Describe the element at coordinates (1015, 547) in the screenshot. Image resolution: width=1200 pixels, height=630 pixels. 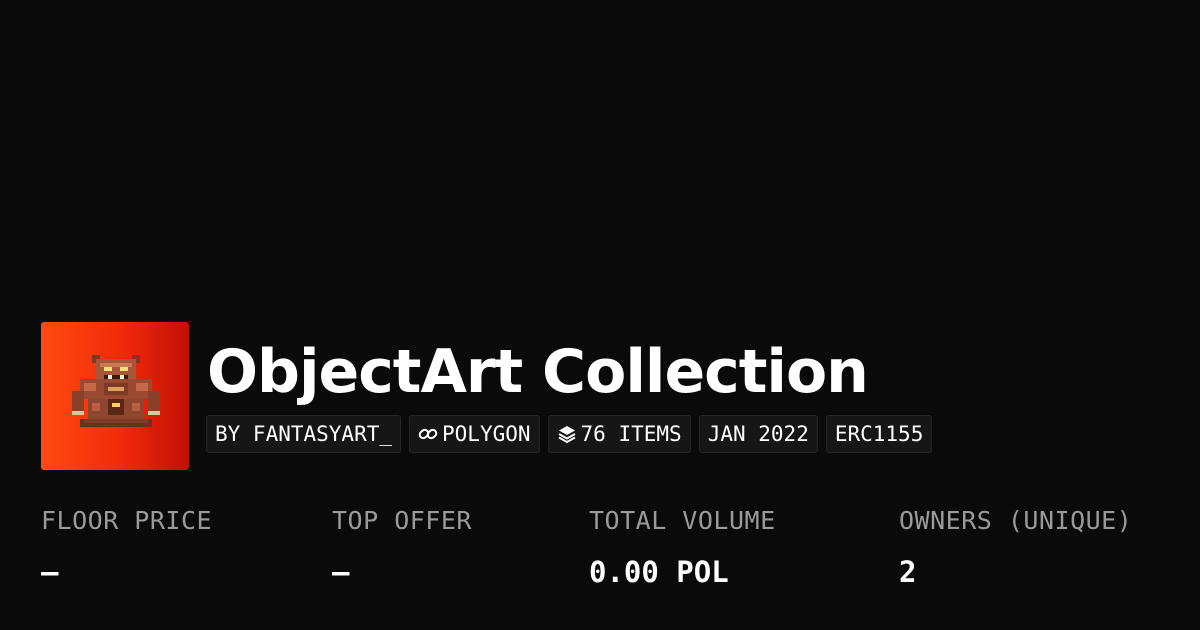
I see `owners-stat: OWNERS (UNIQUE) 2` at that location.